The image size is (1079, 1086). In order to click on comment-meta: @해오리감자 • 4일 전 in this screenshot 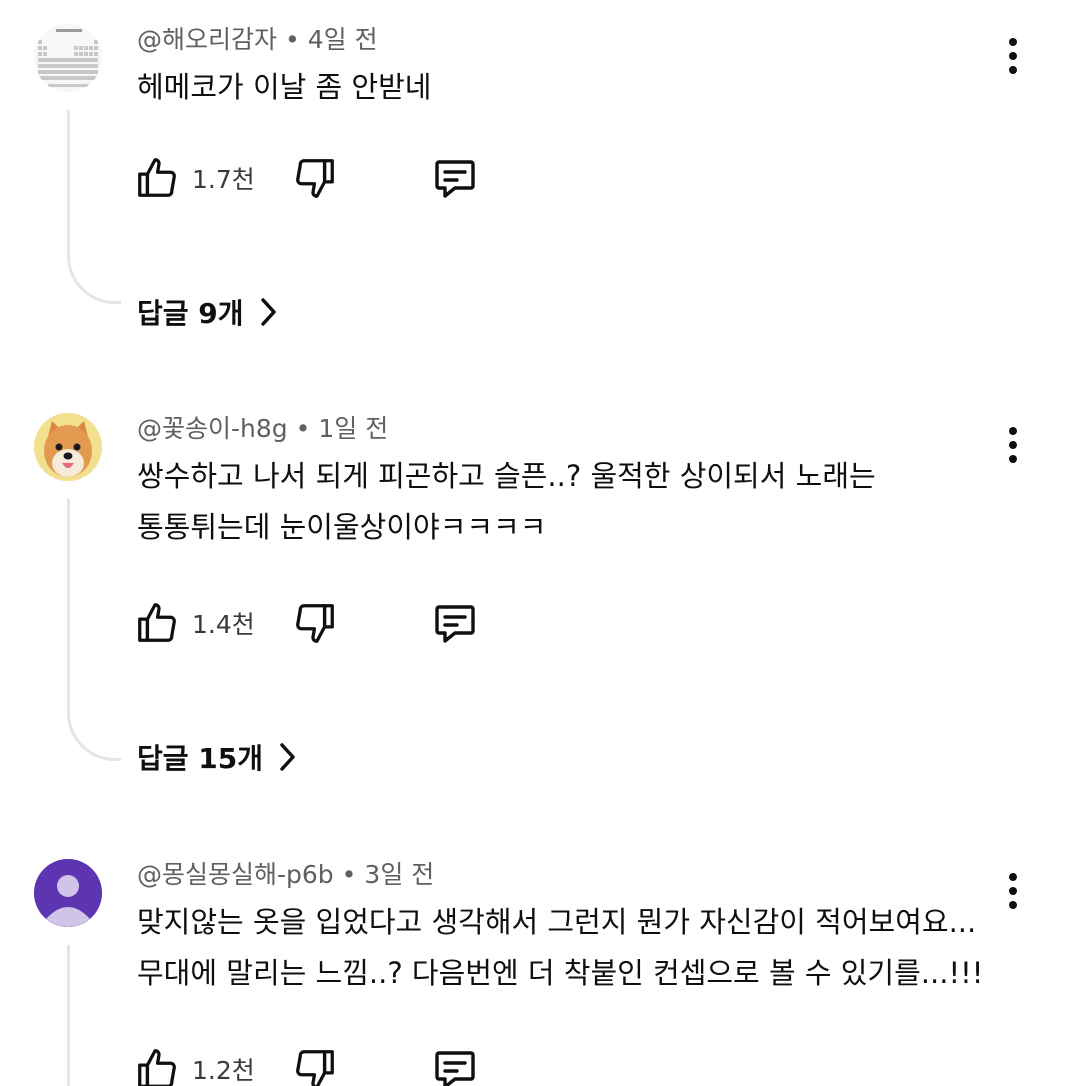, I will do `click(257, 38)`.